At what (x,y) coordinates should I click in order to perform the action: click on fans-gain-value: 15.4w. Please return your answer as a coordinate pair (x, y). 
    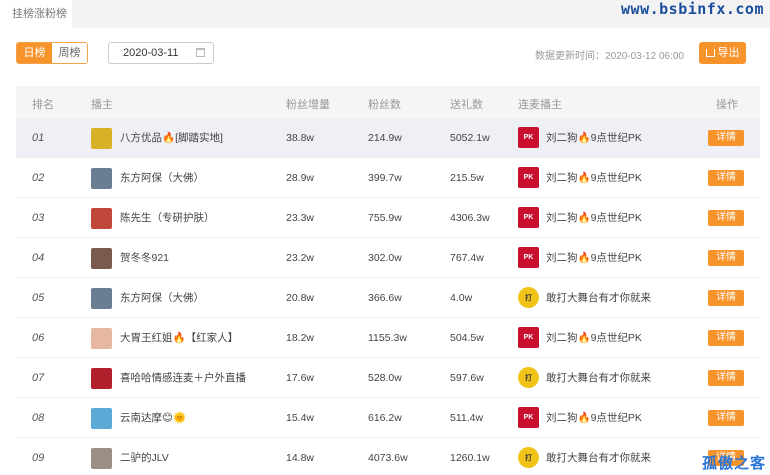
    Looking at the image, I should click on (300, 418).